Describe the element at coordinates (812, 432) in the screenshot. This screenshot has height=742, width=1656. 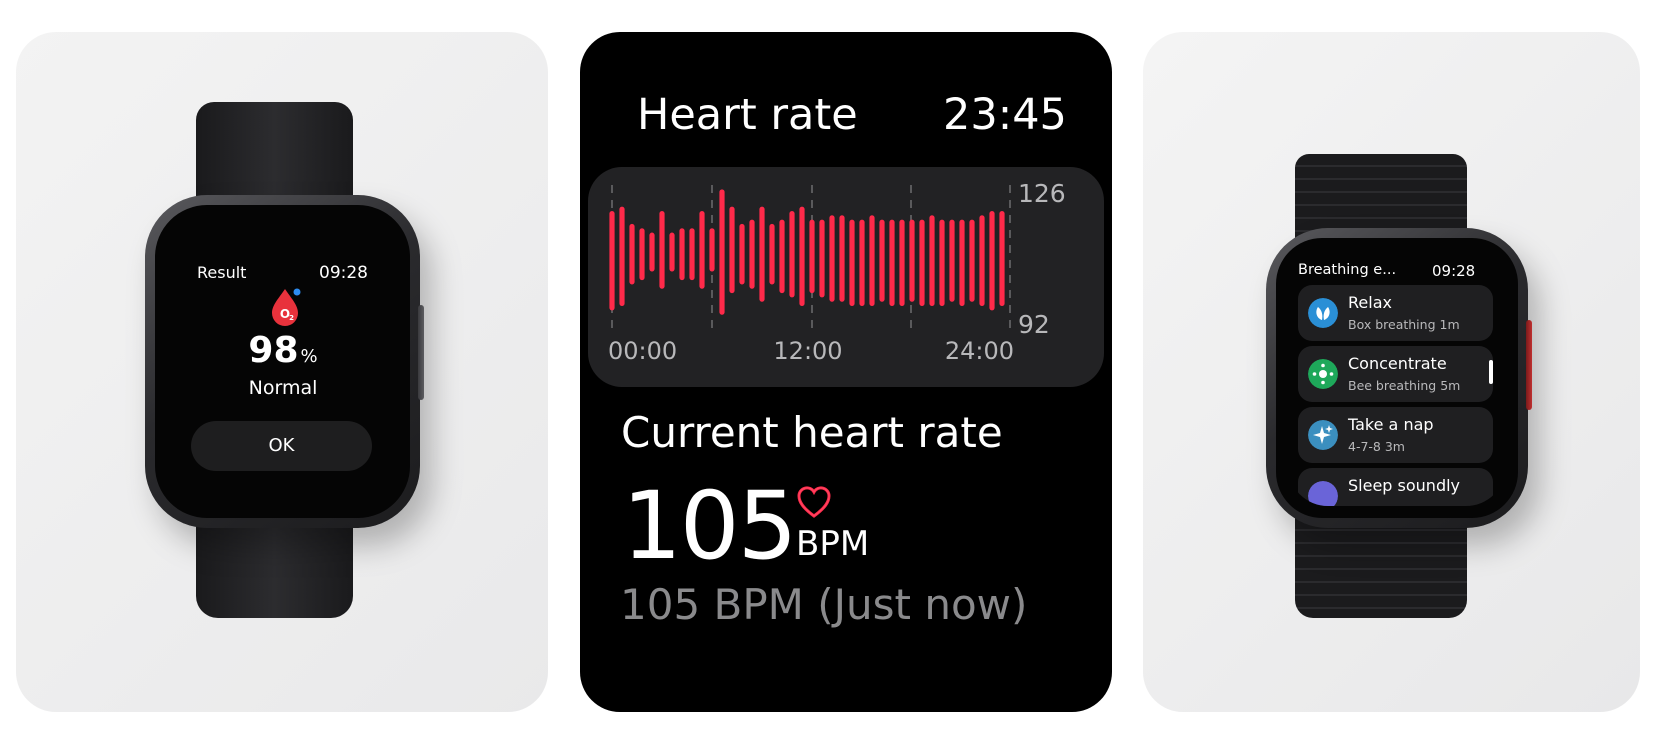
I see `current-heart-rate-label: Current heart rate` at that location.